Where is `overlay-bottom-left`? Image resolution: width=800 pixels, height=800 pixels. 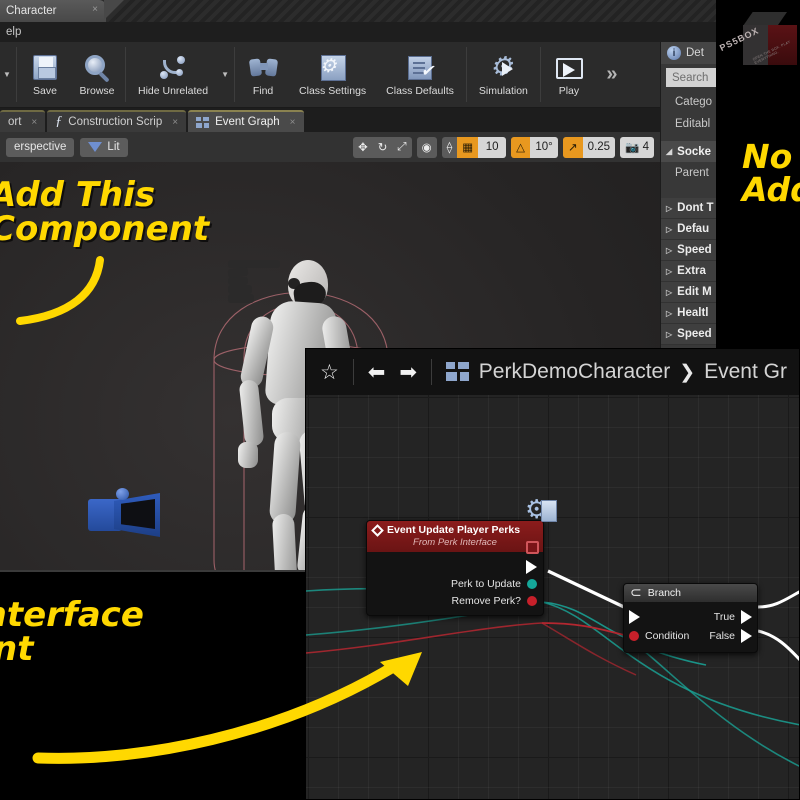 overlay-bottom-left is located at coordinates (152, 685).